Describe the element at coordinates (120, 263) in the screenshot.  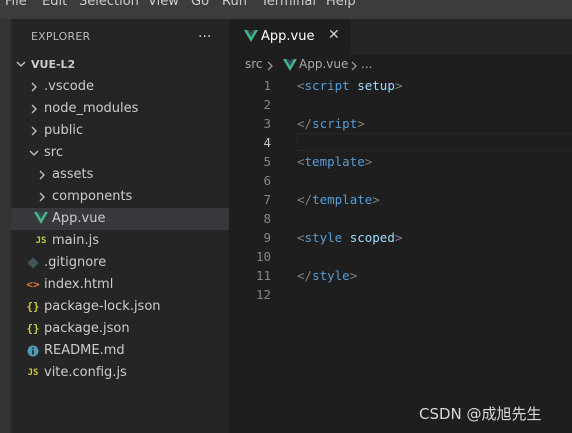
I see `tree-item-gitignore: .gitignore` at that location.